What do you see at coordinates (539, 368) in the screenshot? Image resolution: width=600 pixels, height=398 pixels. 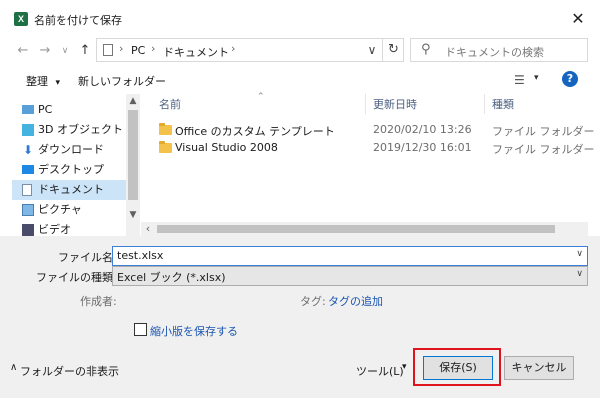 I see `cancel-button: キャンセル` at bounding box center [539, 368].